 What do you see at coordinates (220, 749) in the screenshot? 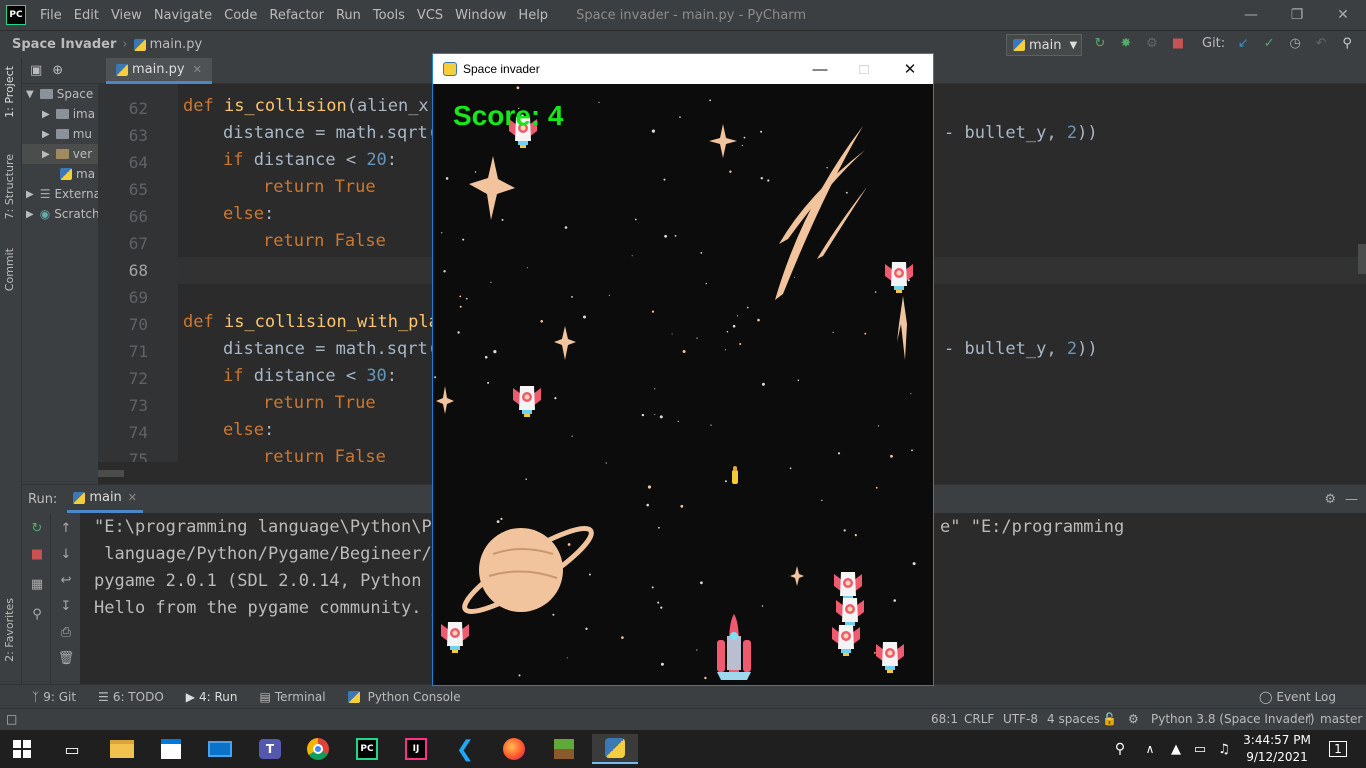
I see `mail-icon` at bounding box center [220, 749].